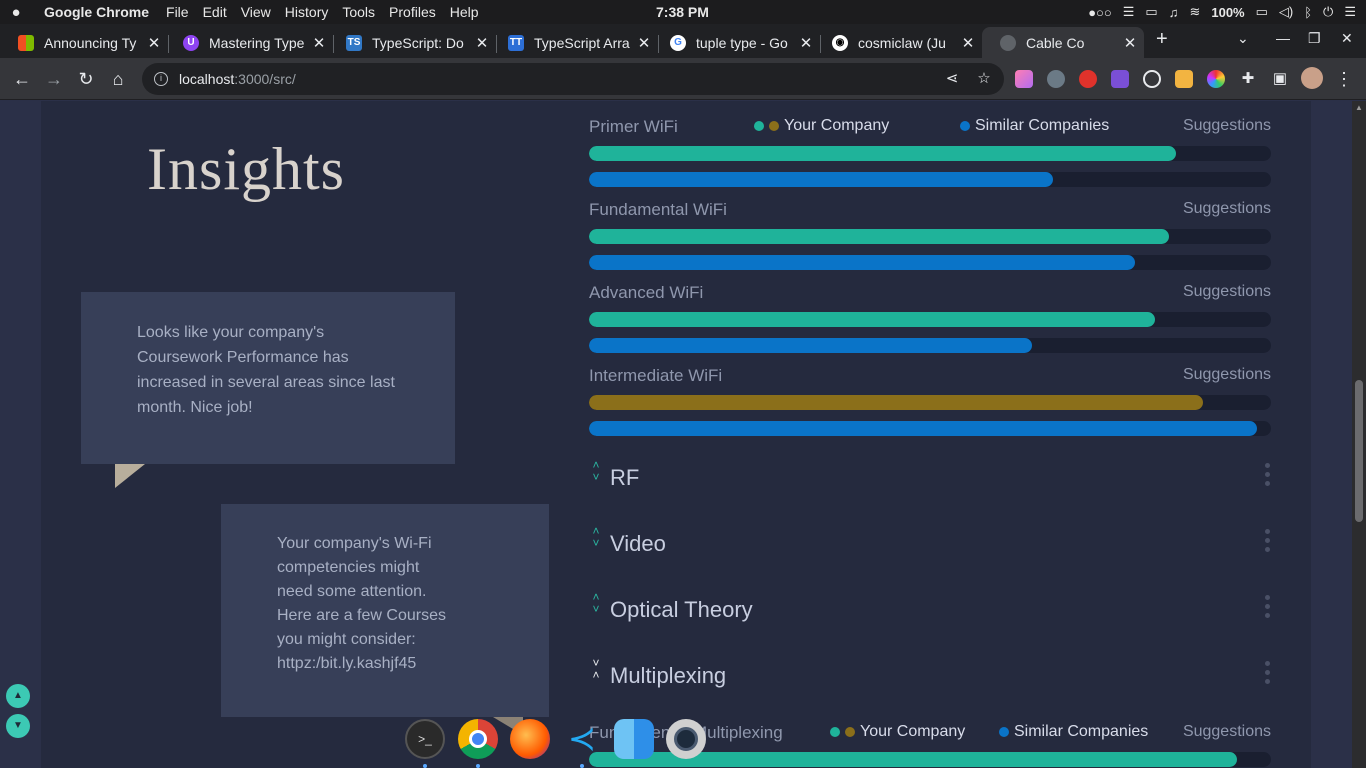 The width and height of the screenshot is (1366, 768). What do you see at coordinates (412, 12) in the screenshot?
I see `menu-profiles: Profiles` at bounding box center [412, 12].